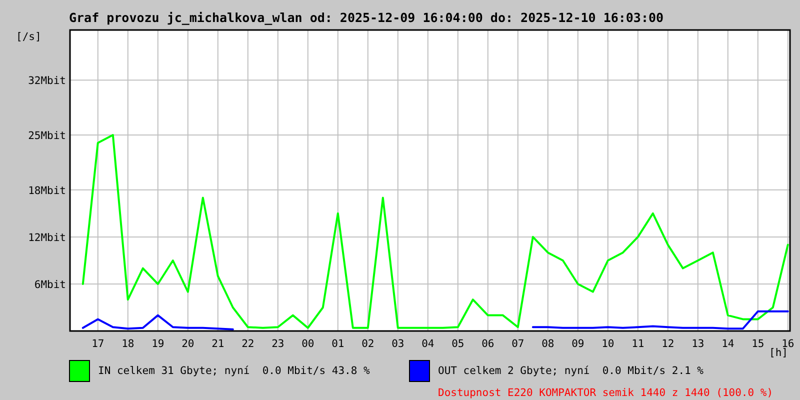  I want to click on x-axis-label: 21, so click(218, 344).